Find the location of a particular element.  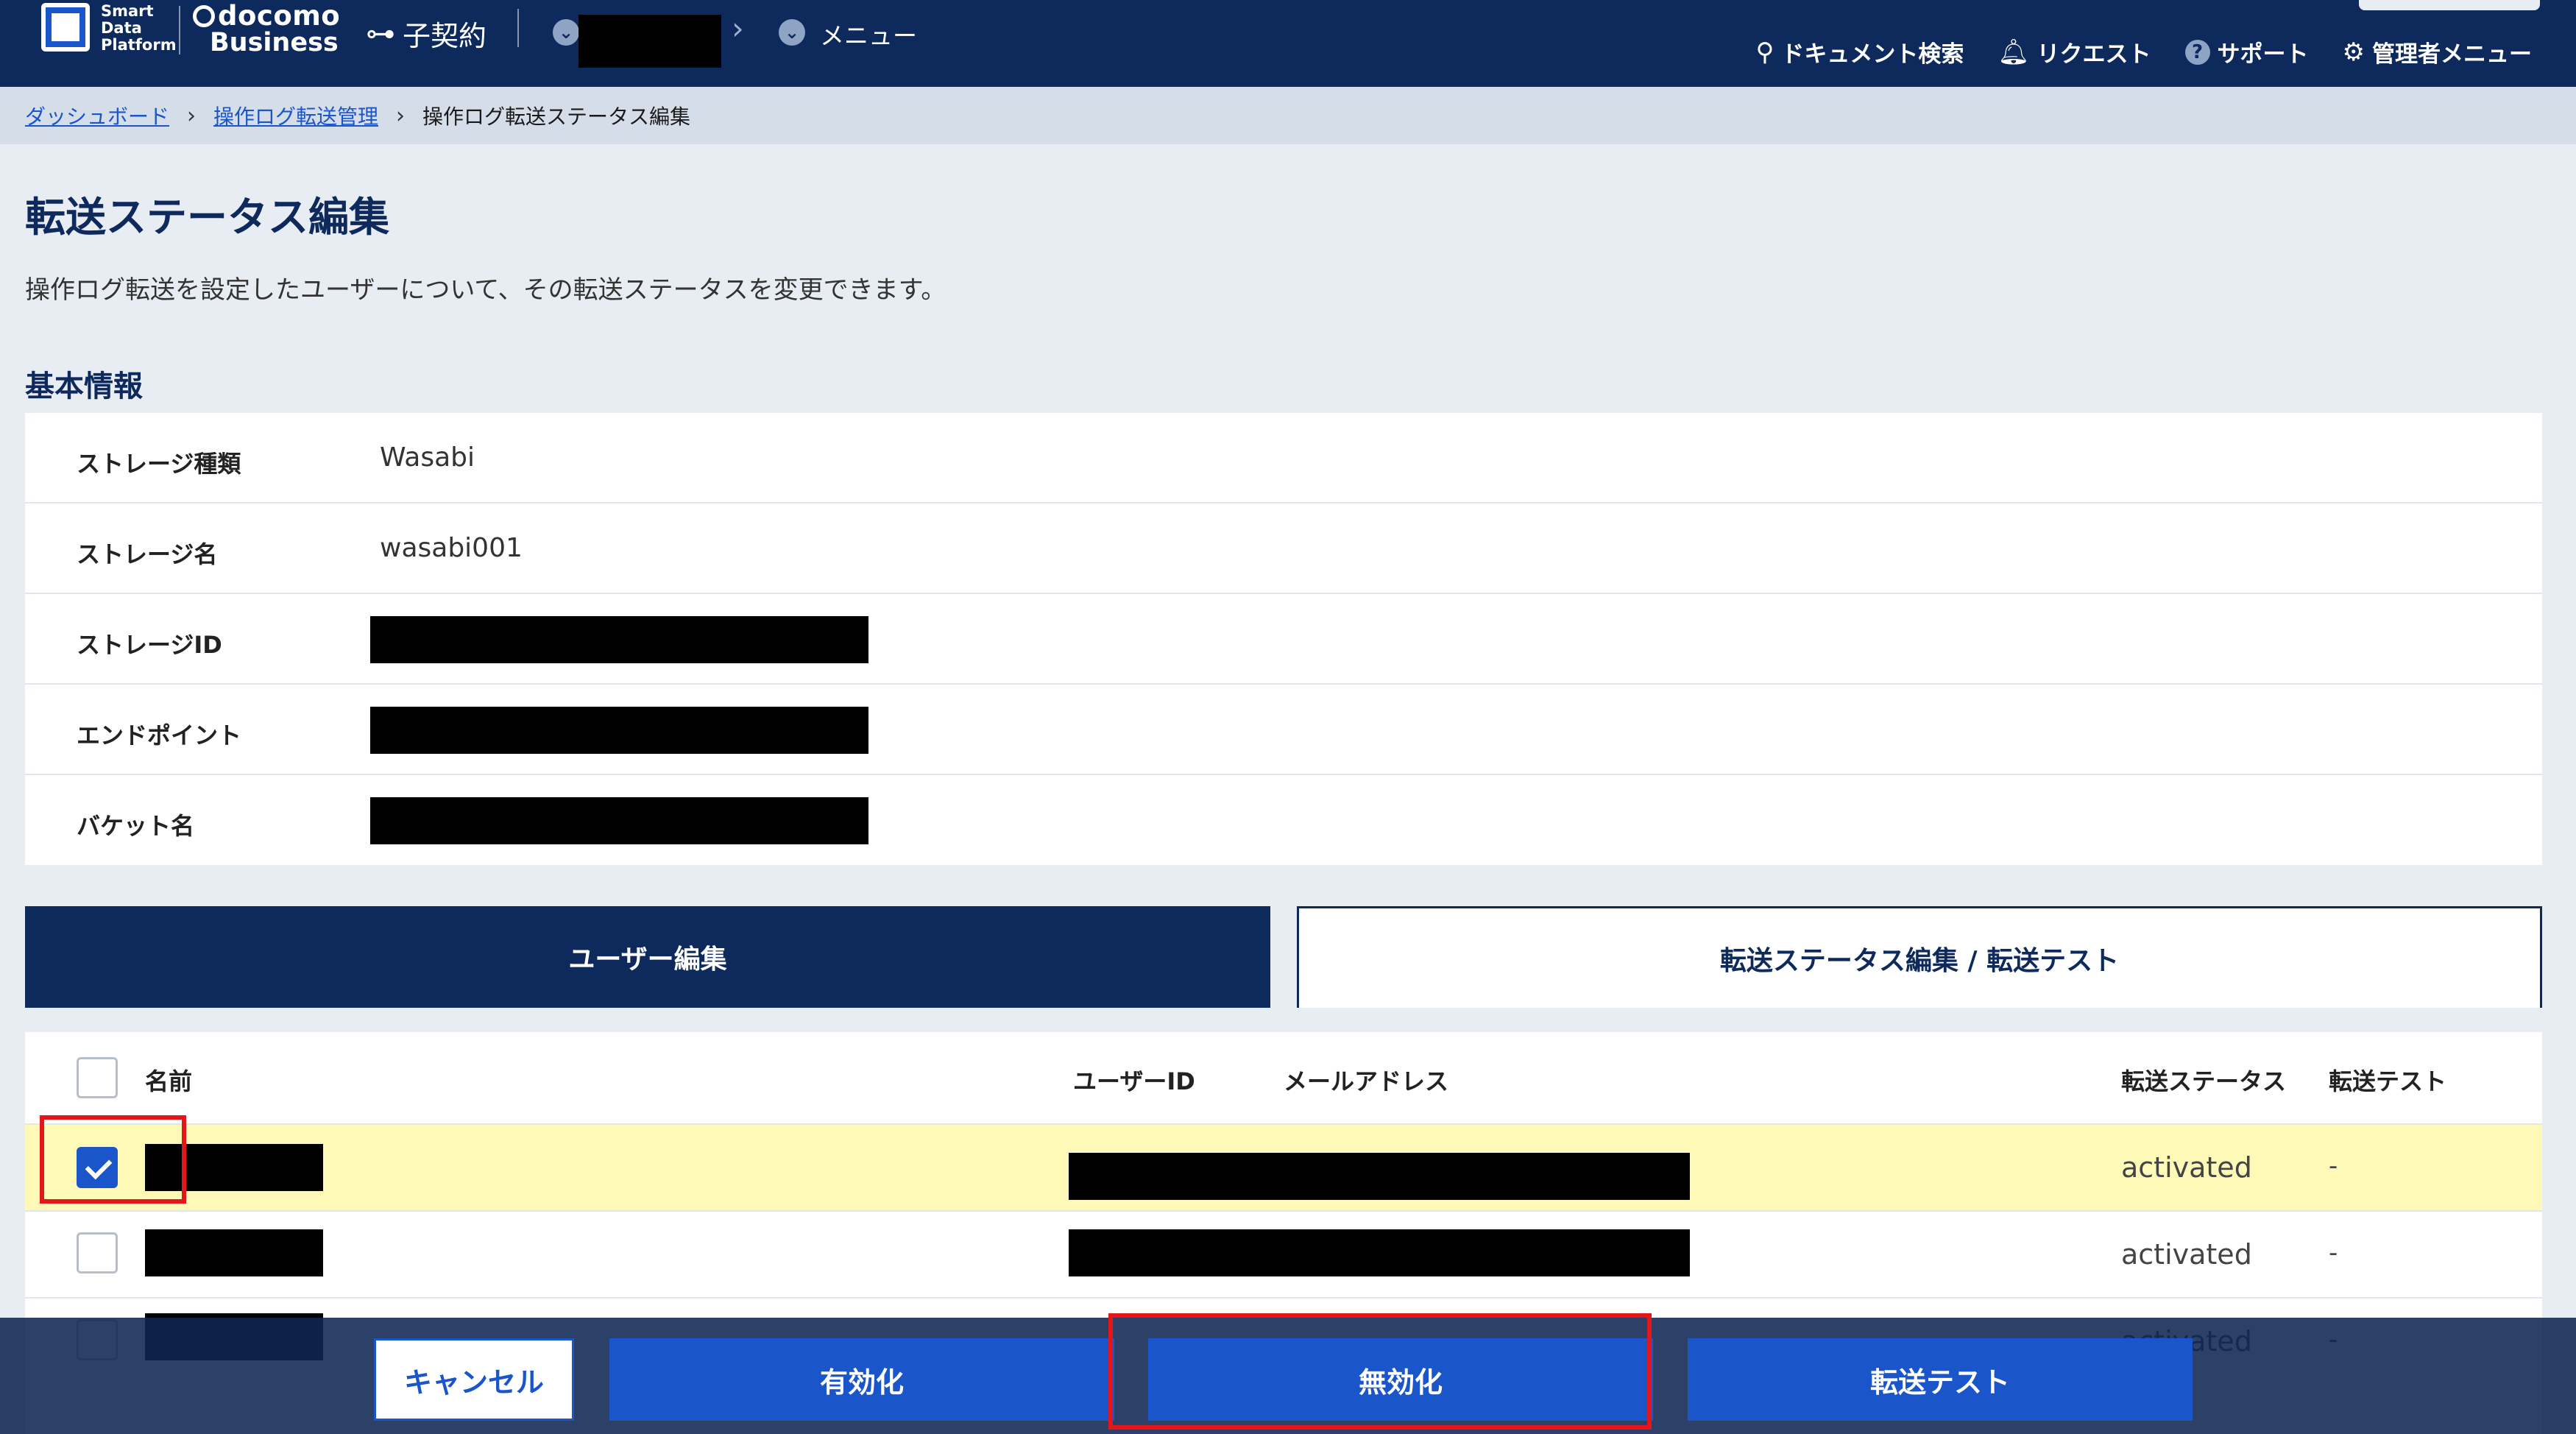

select-all-checkbox is located at coordinates (97, 1078).